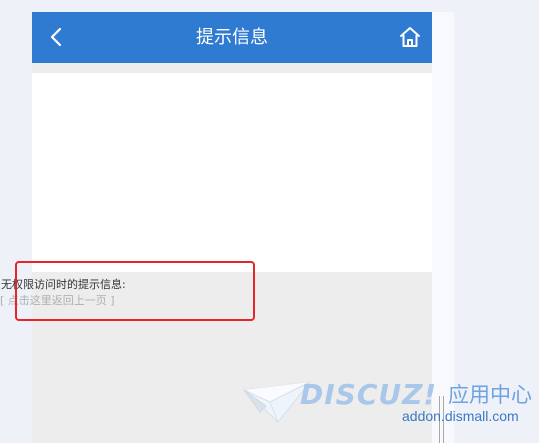 The width and height of the screenshot is (539, 443). I want to click on top-bar: 提示信息, so click(232, 37).